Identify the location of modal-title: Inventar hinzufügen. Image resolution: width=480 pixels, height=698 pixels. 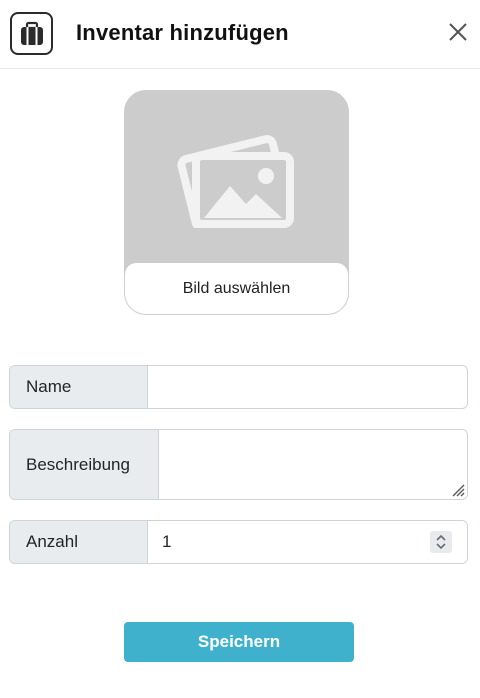
(182, 32).